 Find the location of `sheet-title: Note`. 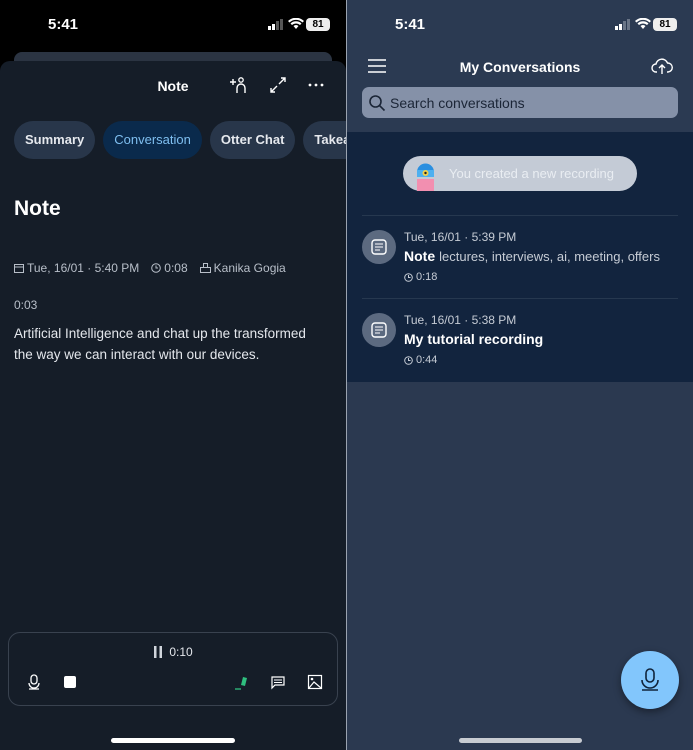

sheet-title: Note is located at coordinates (173, 86).